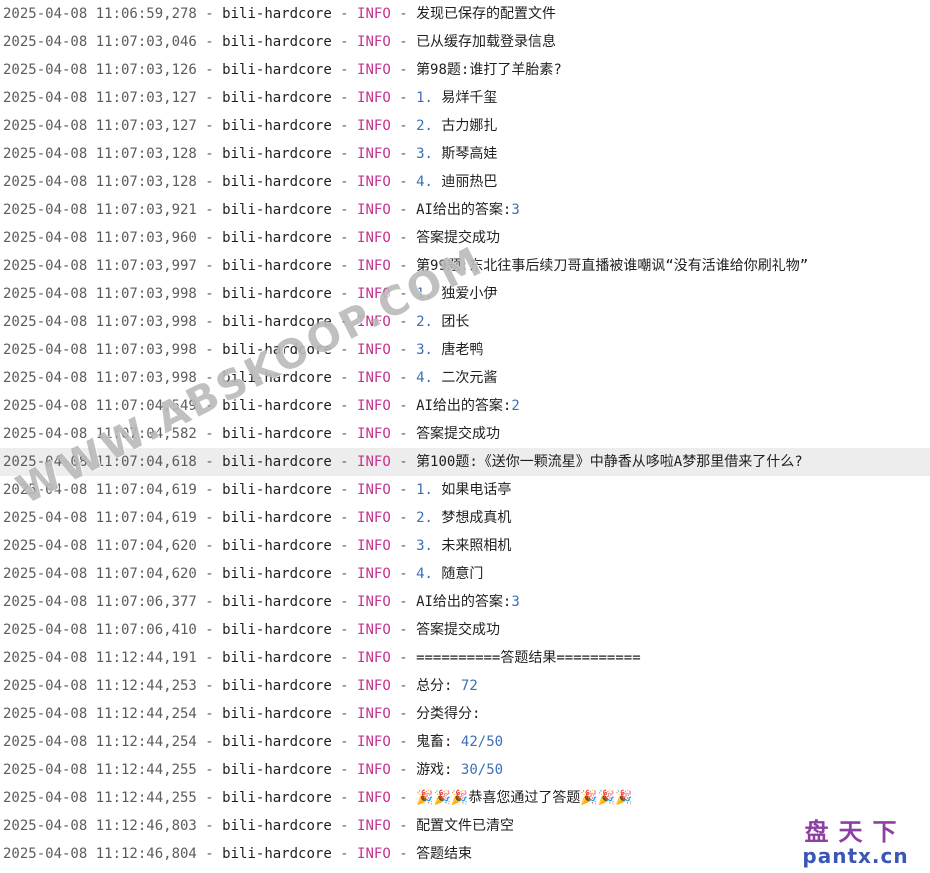  What do you see at coordinates (100, 462) in the screenshot?
I see `log-timestamp: 2025-04-08 11:07:04,618` at bounding box center [100, 462].